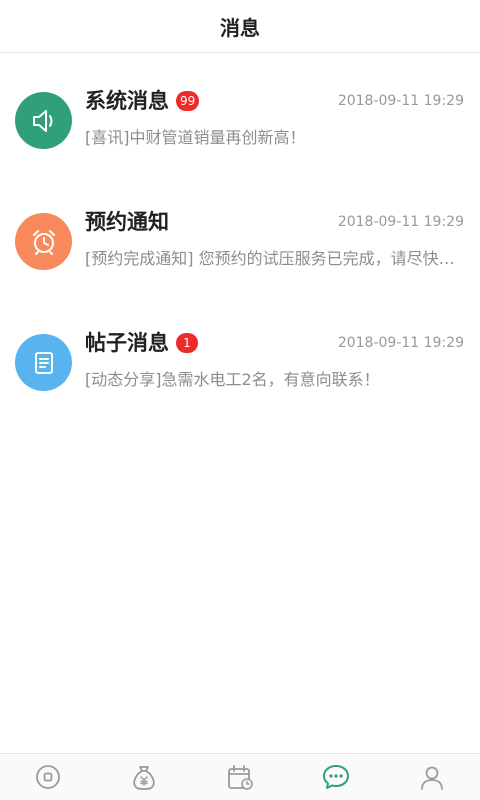 The image size is (480, 800). Describe the element at coordinates (43, 241) in the screenshot. I see `alarm-clock-icon` at that location.